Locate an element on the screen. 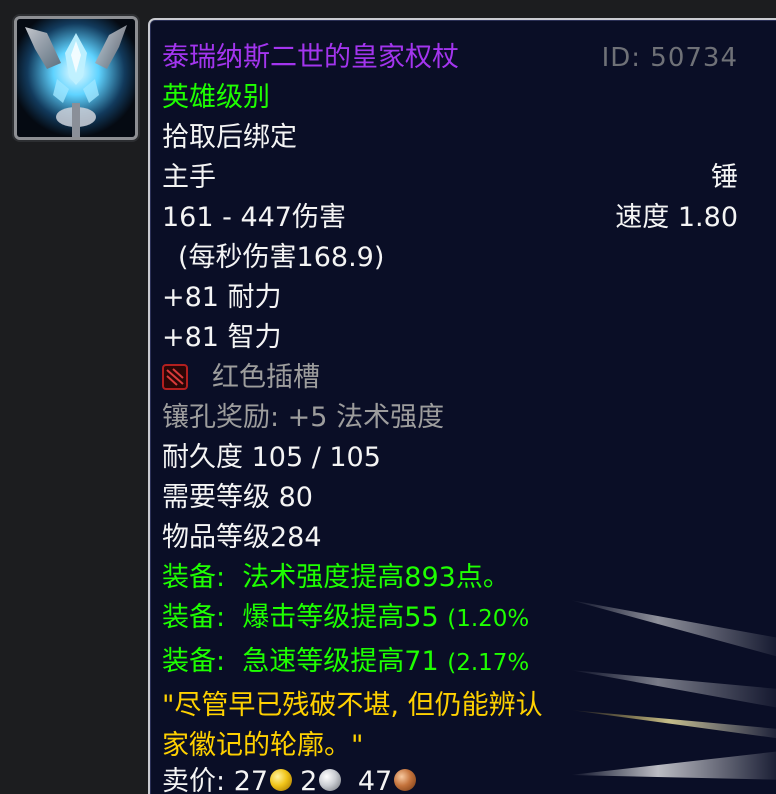  stat-stamina: +81 耐力 is located at coordinates (222, 297).